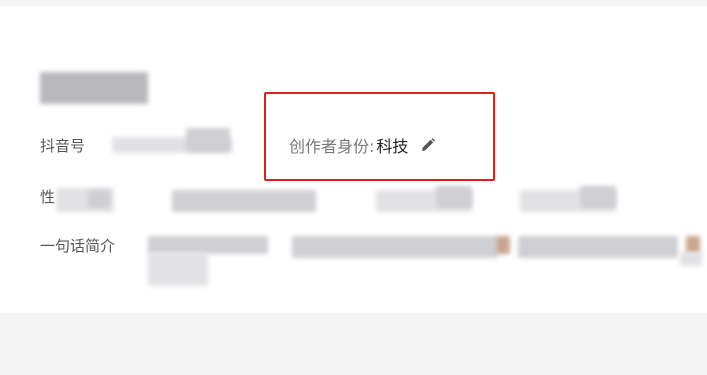 This screenshot has width=707, height=375. What do you see at coordinates (332, 146) in the screenshot?
I see `creator-identity-label: 创作者身份:` at bounding box center [332, 146].